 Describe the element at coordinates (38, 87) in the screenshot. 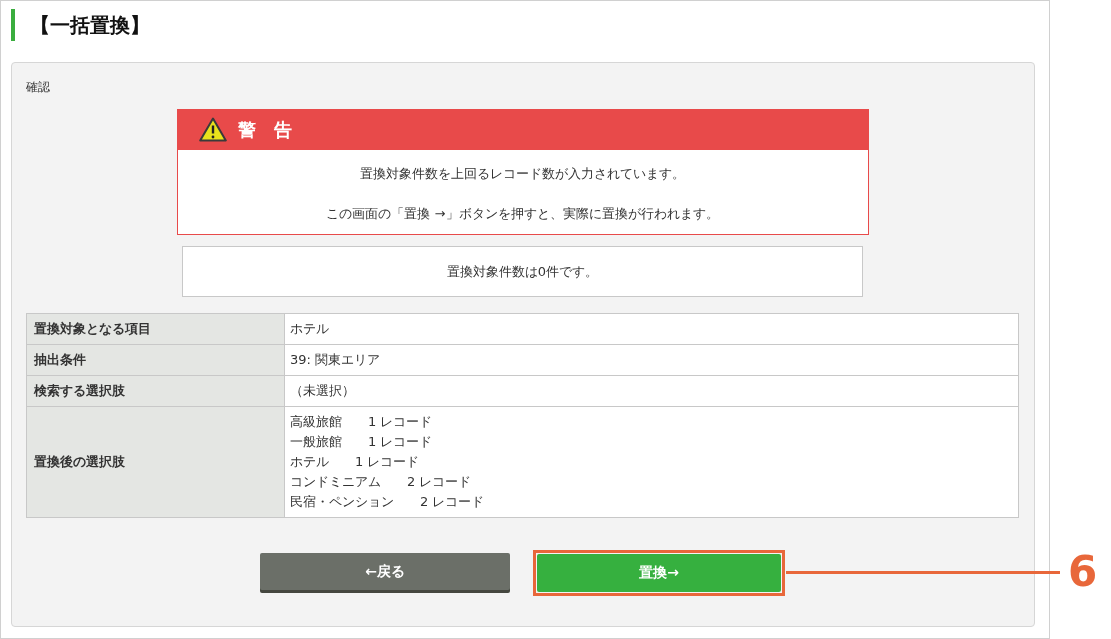

I see `section-label: 確認` at that location.